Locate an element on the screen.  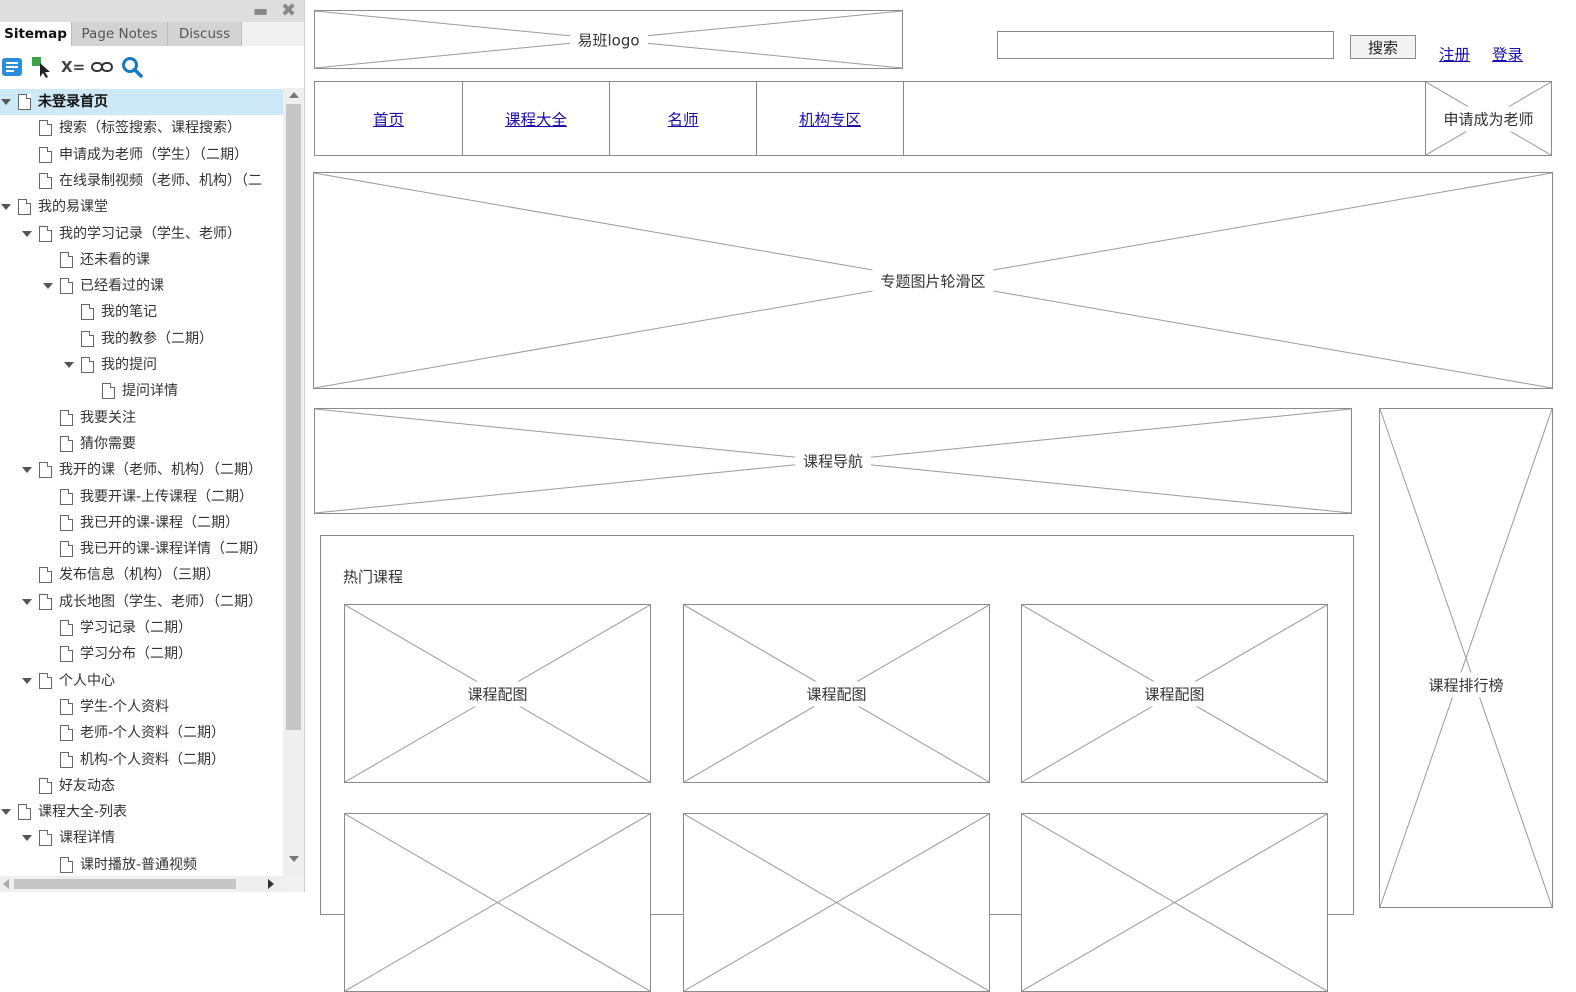
sitemap-item: 我已开的课-课程详情（二期） is located at coordinates (141, 549).